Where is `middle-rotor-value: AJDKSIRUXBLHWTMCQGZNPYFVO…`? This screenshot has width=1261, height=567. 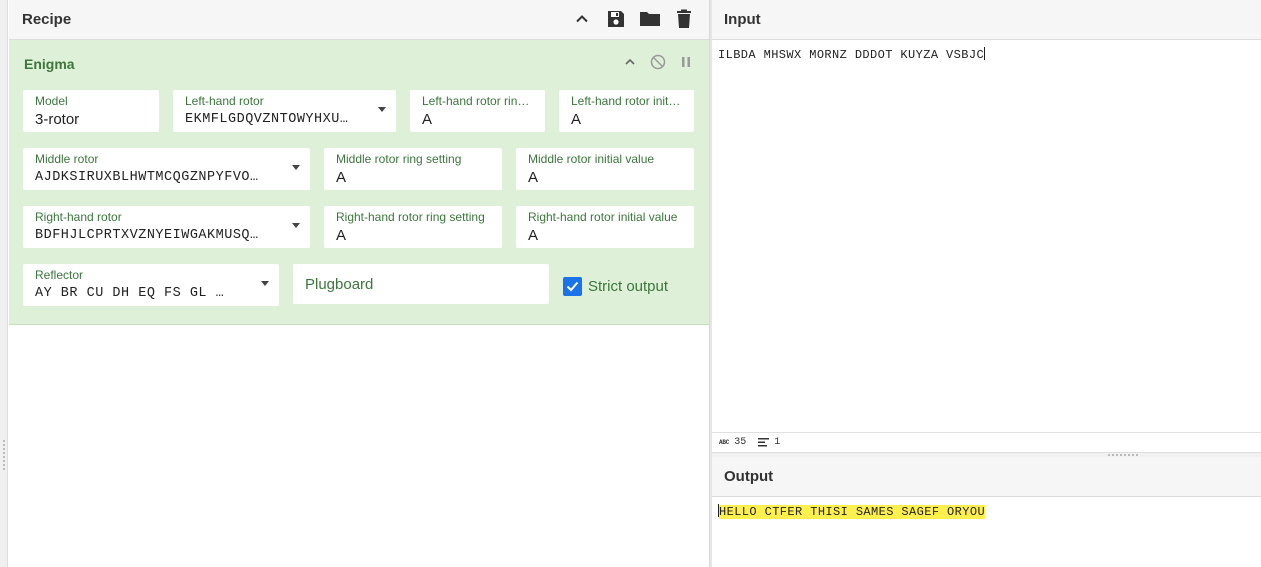
middle-rotor-value: AJDKSIRUXBLHWTMCQGZNPYFVO… is located at coordinates (147, 177).